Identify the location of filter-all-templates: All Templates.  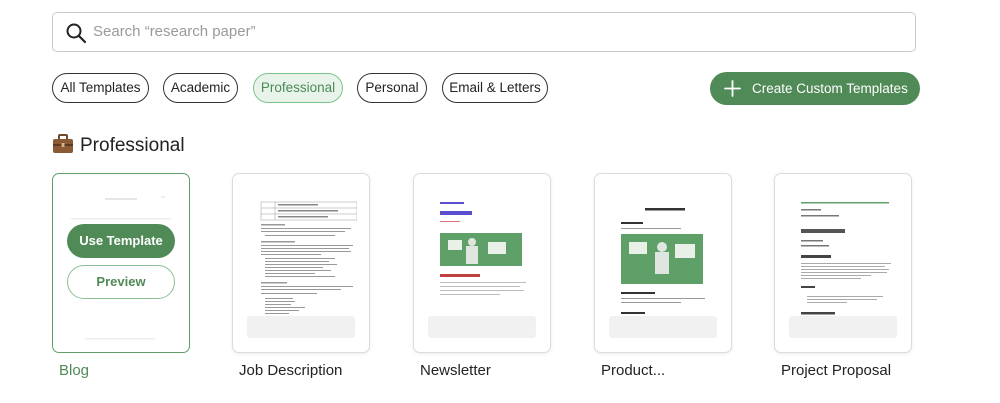
(100, 88).